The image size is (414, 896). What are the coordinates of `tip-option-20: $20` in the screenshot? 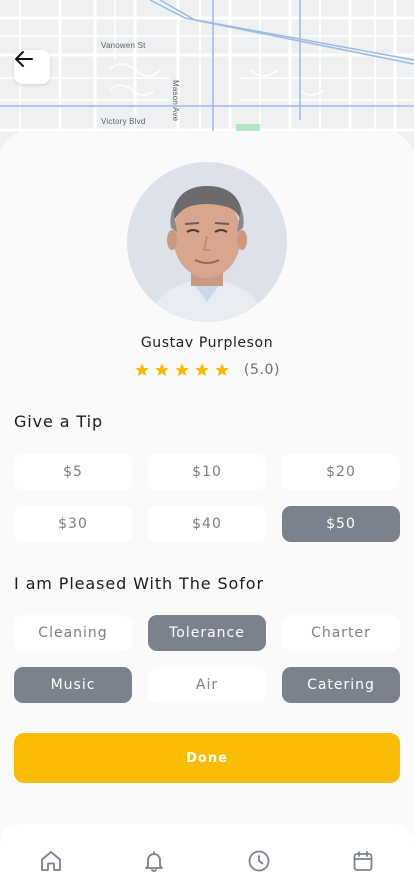 It's located at (341, 472).